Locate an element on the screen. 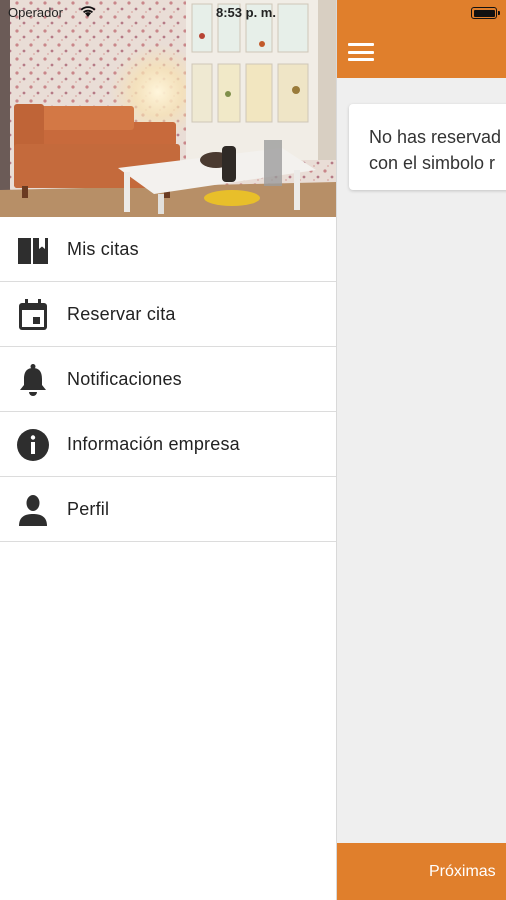 The height and width of the screenshot is (900, 506). bell-icon is located at coordinates (33, 380).